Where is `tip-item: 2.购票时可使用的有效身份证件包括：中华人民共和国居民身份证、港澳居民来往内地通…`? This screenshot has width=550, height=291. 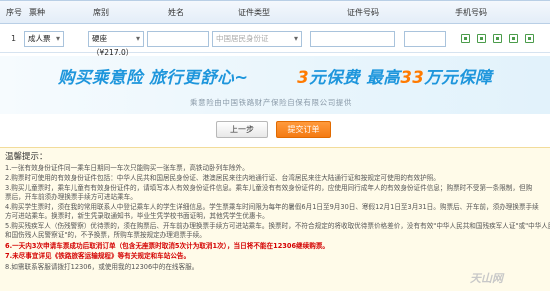
tip-item: 2.购票时可使用的有效身份证件包括：中华人民共和国居民身份证、港澳居民来往内地通… is located at coordinates (222, 178).